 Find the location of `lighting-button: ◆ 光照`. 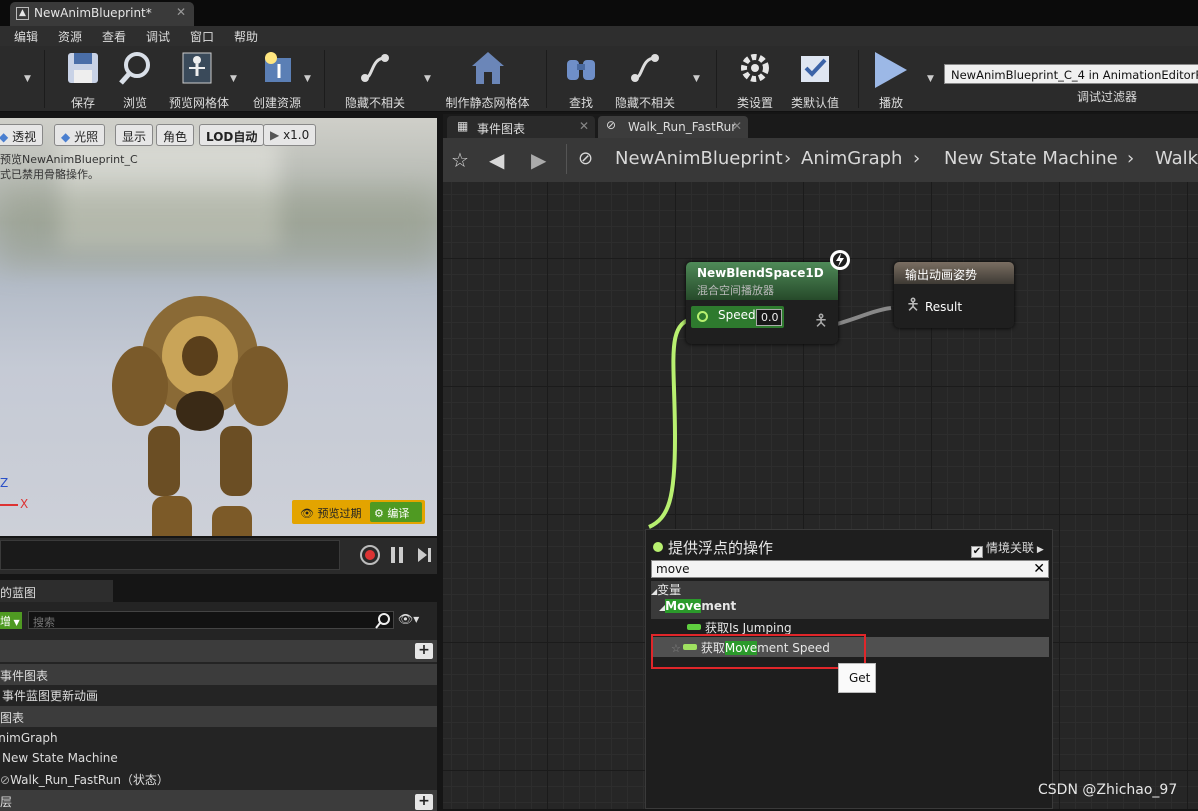

lighting-button: ◆ 光照 is located at coordinates (80, 135).